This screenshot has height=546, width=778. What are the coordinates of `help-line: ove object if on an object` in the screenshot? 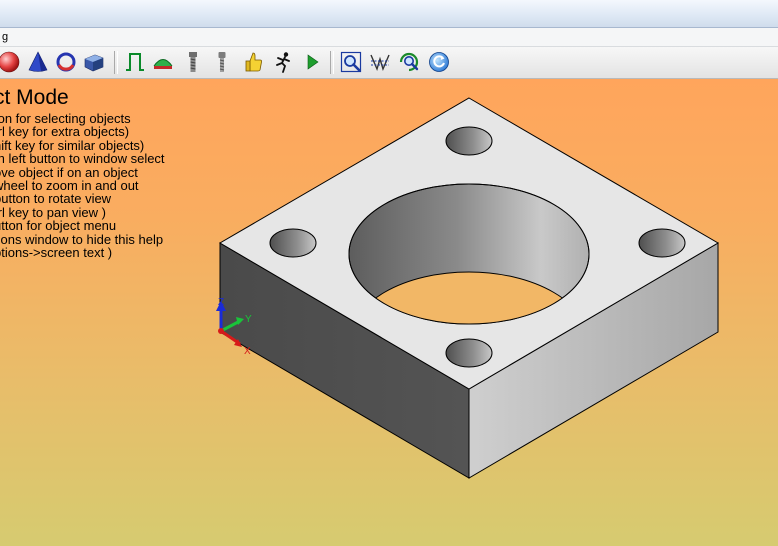 It's located at (69, 172).